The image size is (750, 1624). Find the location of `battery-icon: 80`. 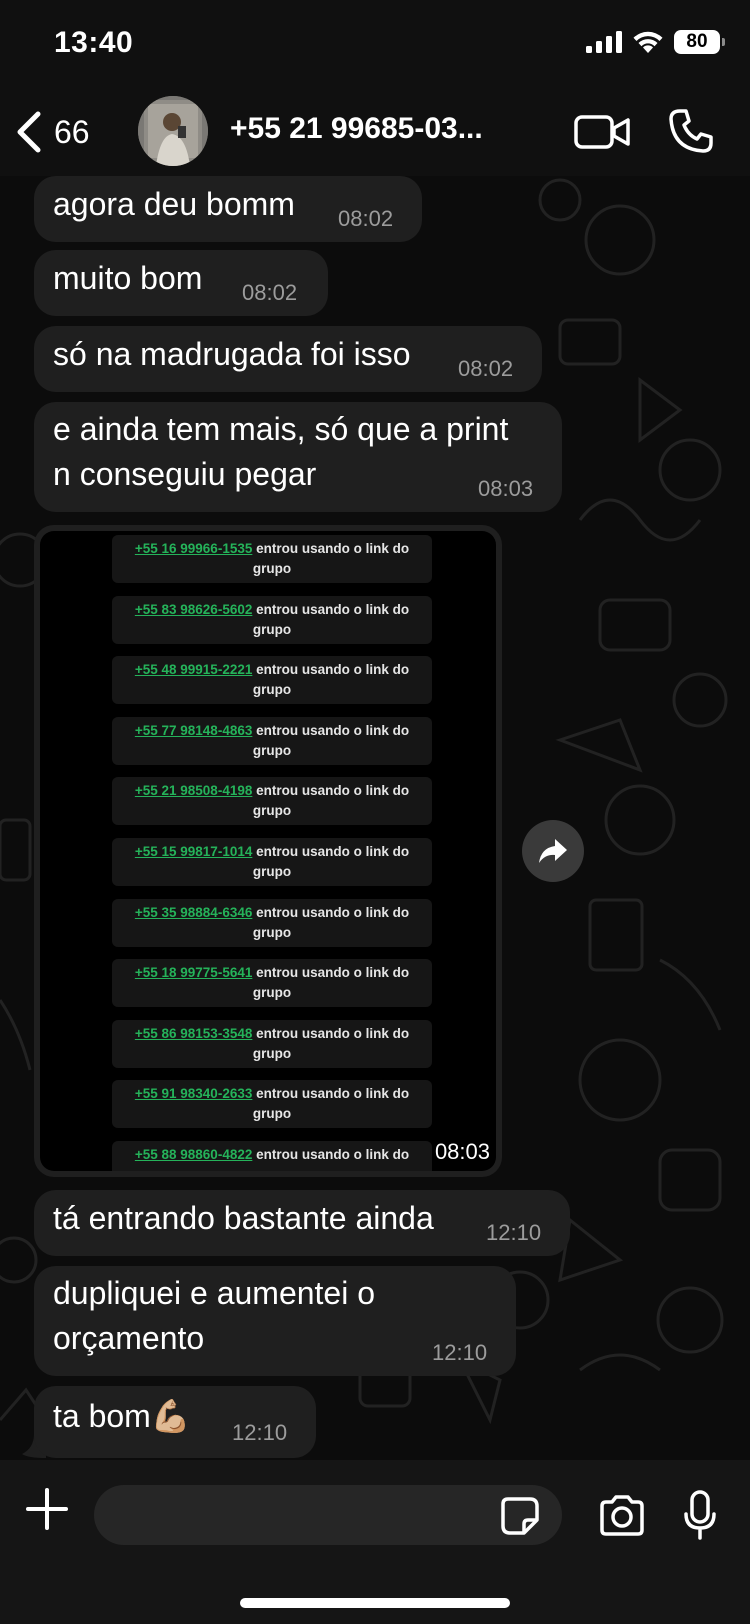

battery-icon: 80 is located at coordinates (699, 42).